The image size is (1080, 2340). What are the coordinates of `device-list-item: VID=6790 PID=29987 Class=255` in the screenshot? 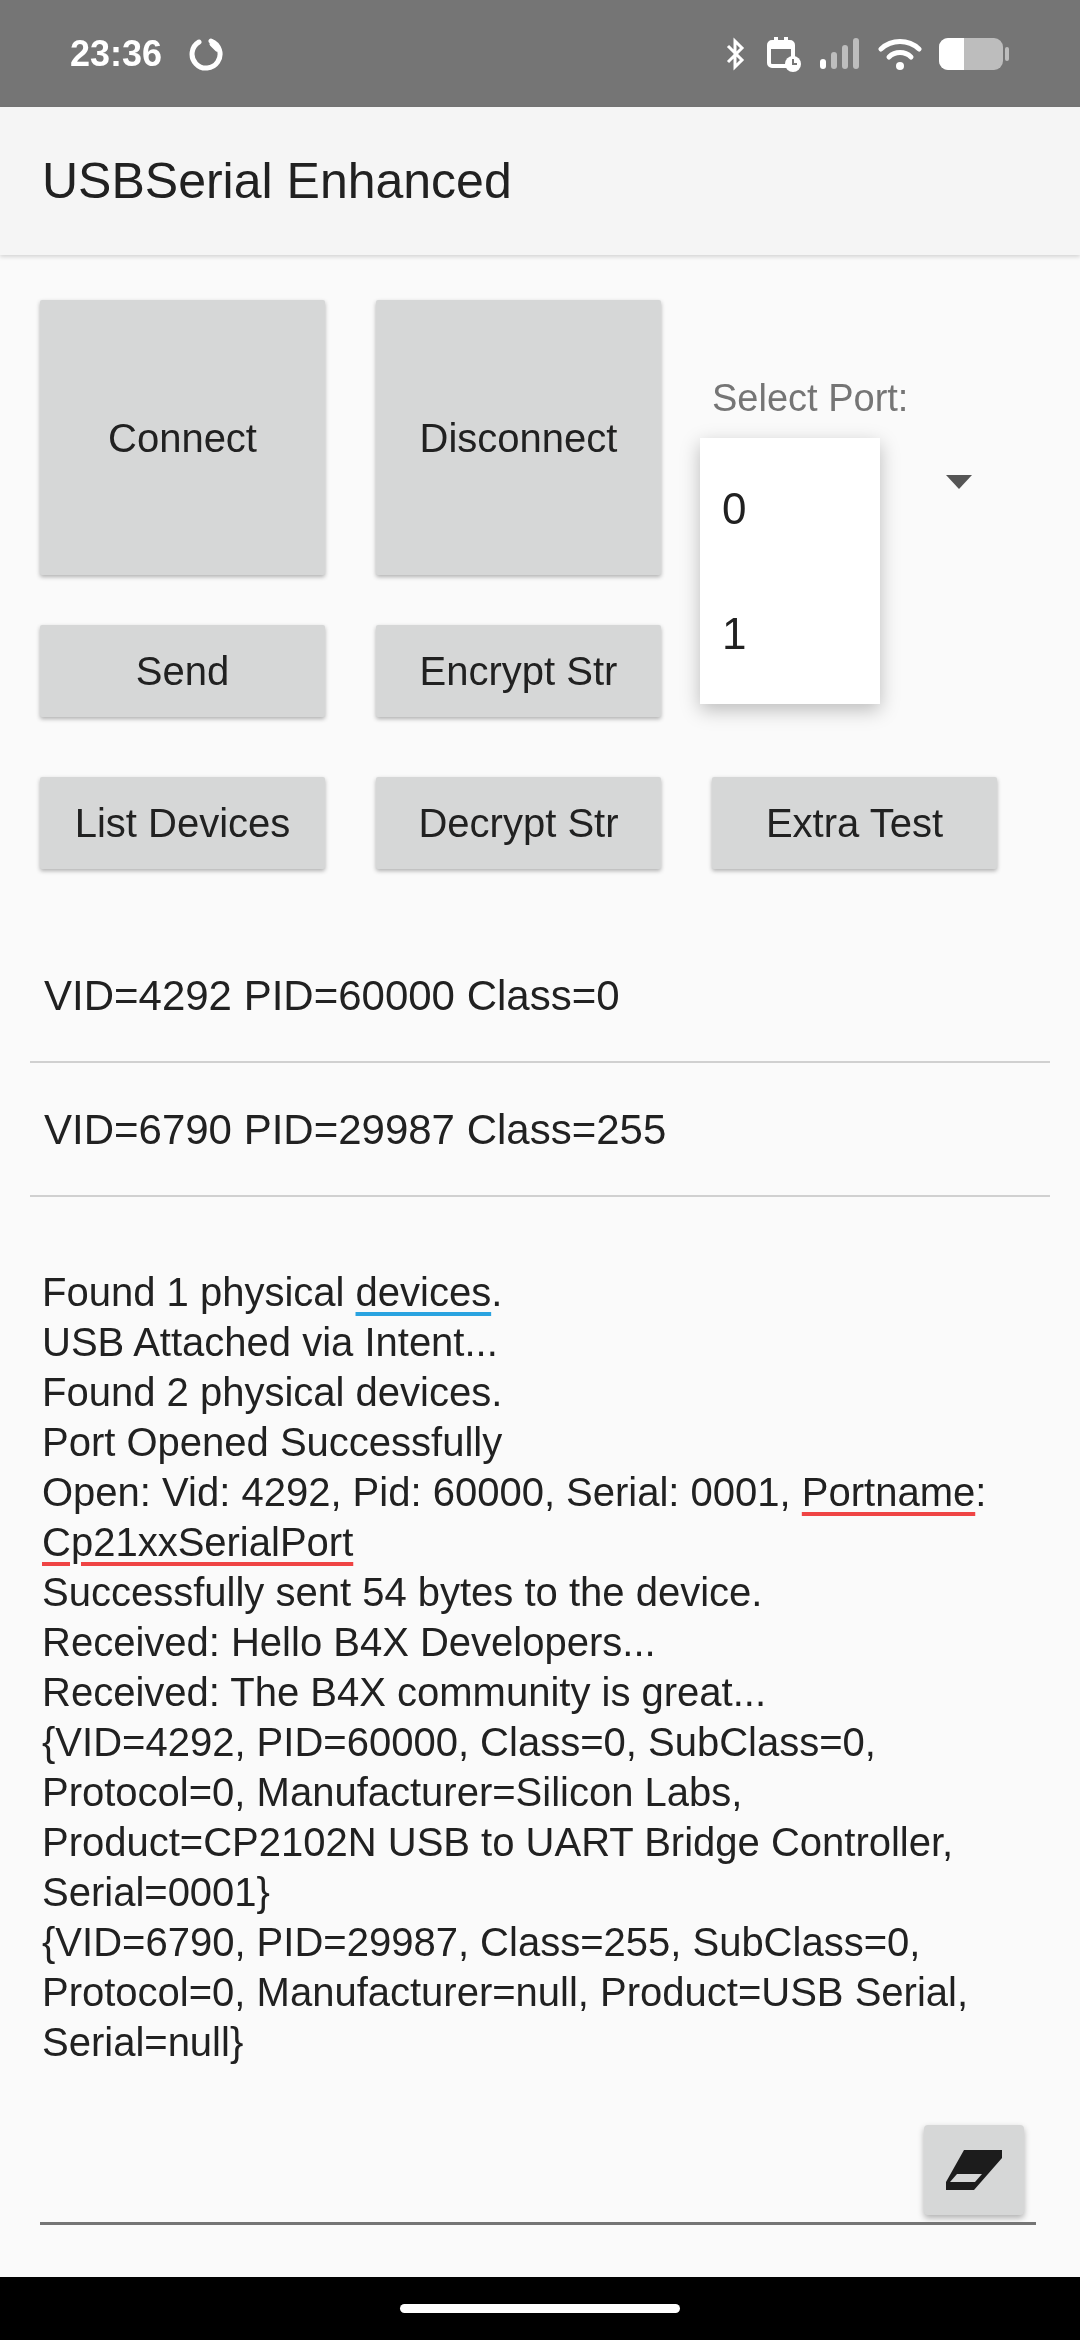 It's located at (355, 1129).